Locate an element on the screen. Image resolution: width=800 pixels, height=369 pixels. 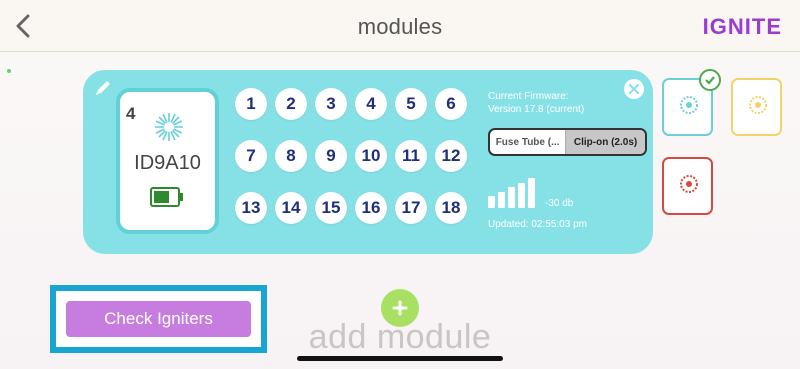
mode-selector: Fuse Tube (... Clip-on (2.0s) is located at coordinates (567, 142).